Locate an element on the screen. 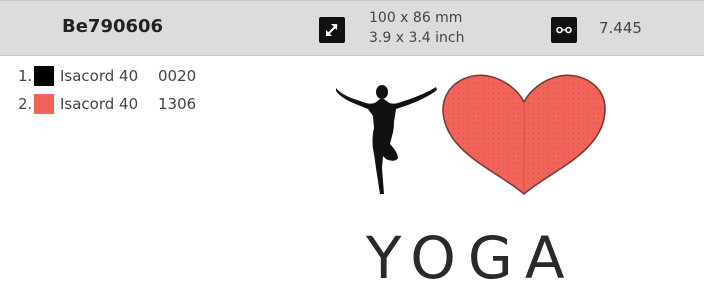 This screenshot has width=704, height=302. yoga-figure-icon is located at coordinates (386, 139).